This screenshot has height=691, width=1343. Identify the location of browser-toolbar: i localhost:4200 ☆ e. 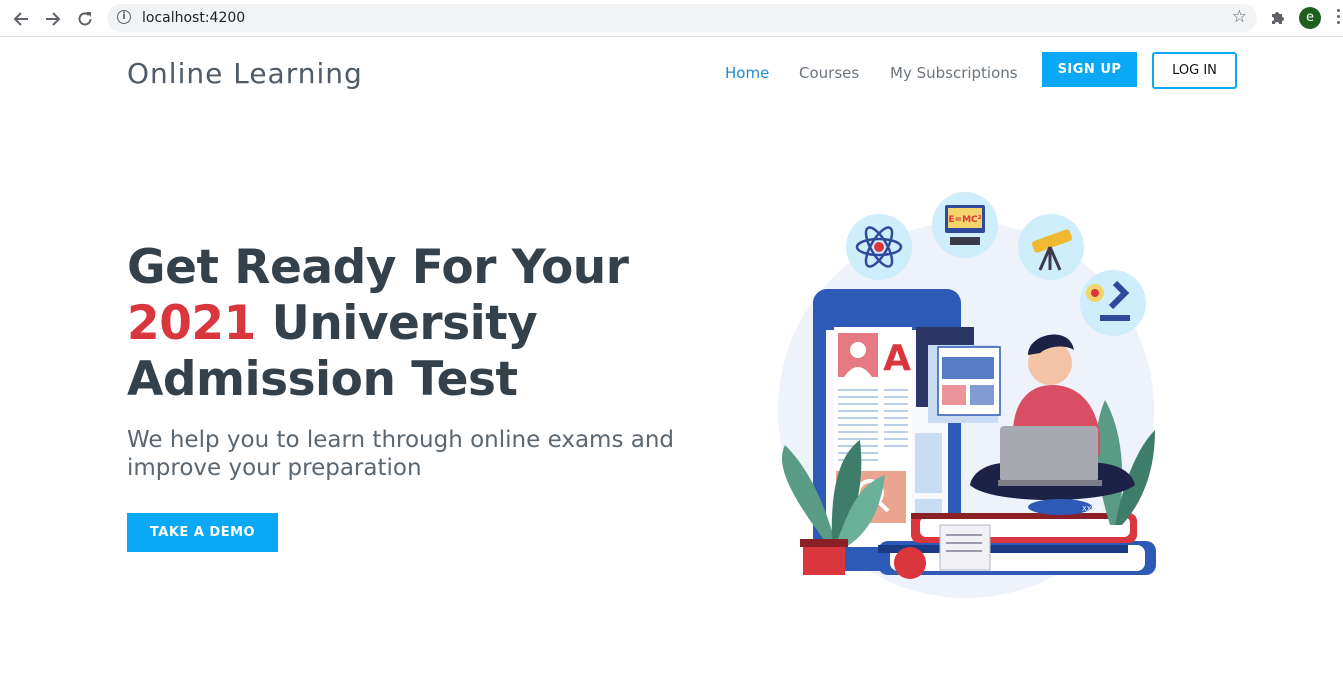
(671, 18).